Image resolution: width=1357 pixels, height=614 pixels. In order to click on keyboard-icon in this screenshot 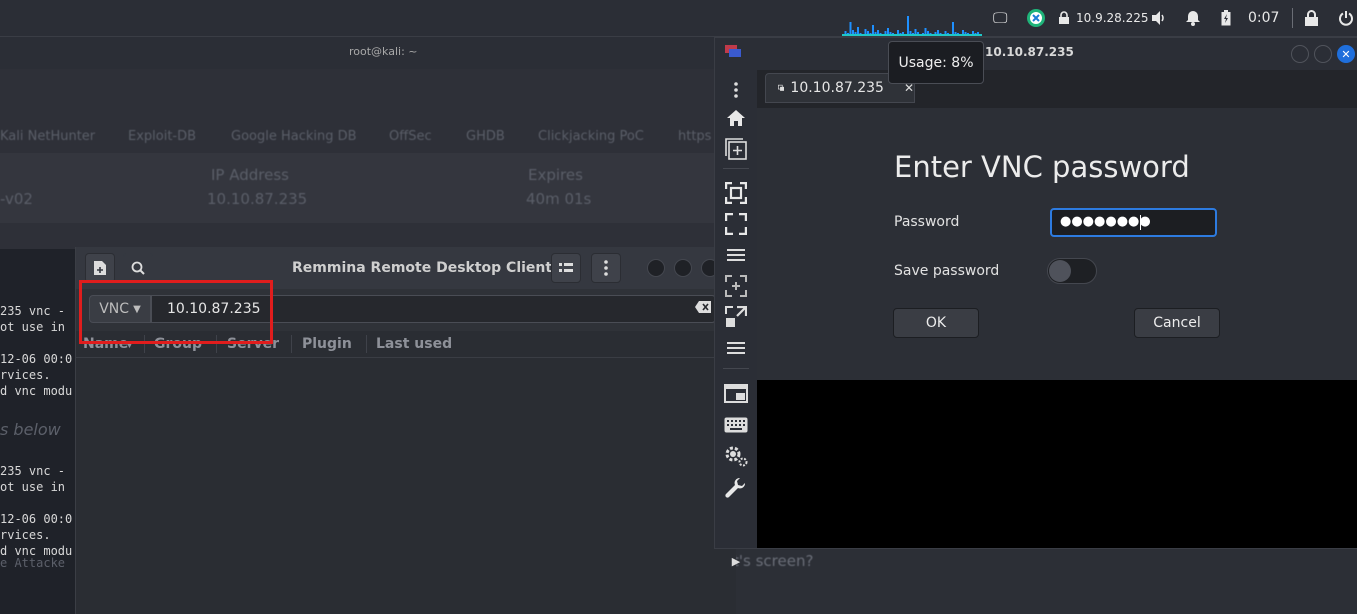, I will do `click(736, 425)`.